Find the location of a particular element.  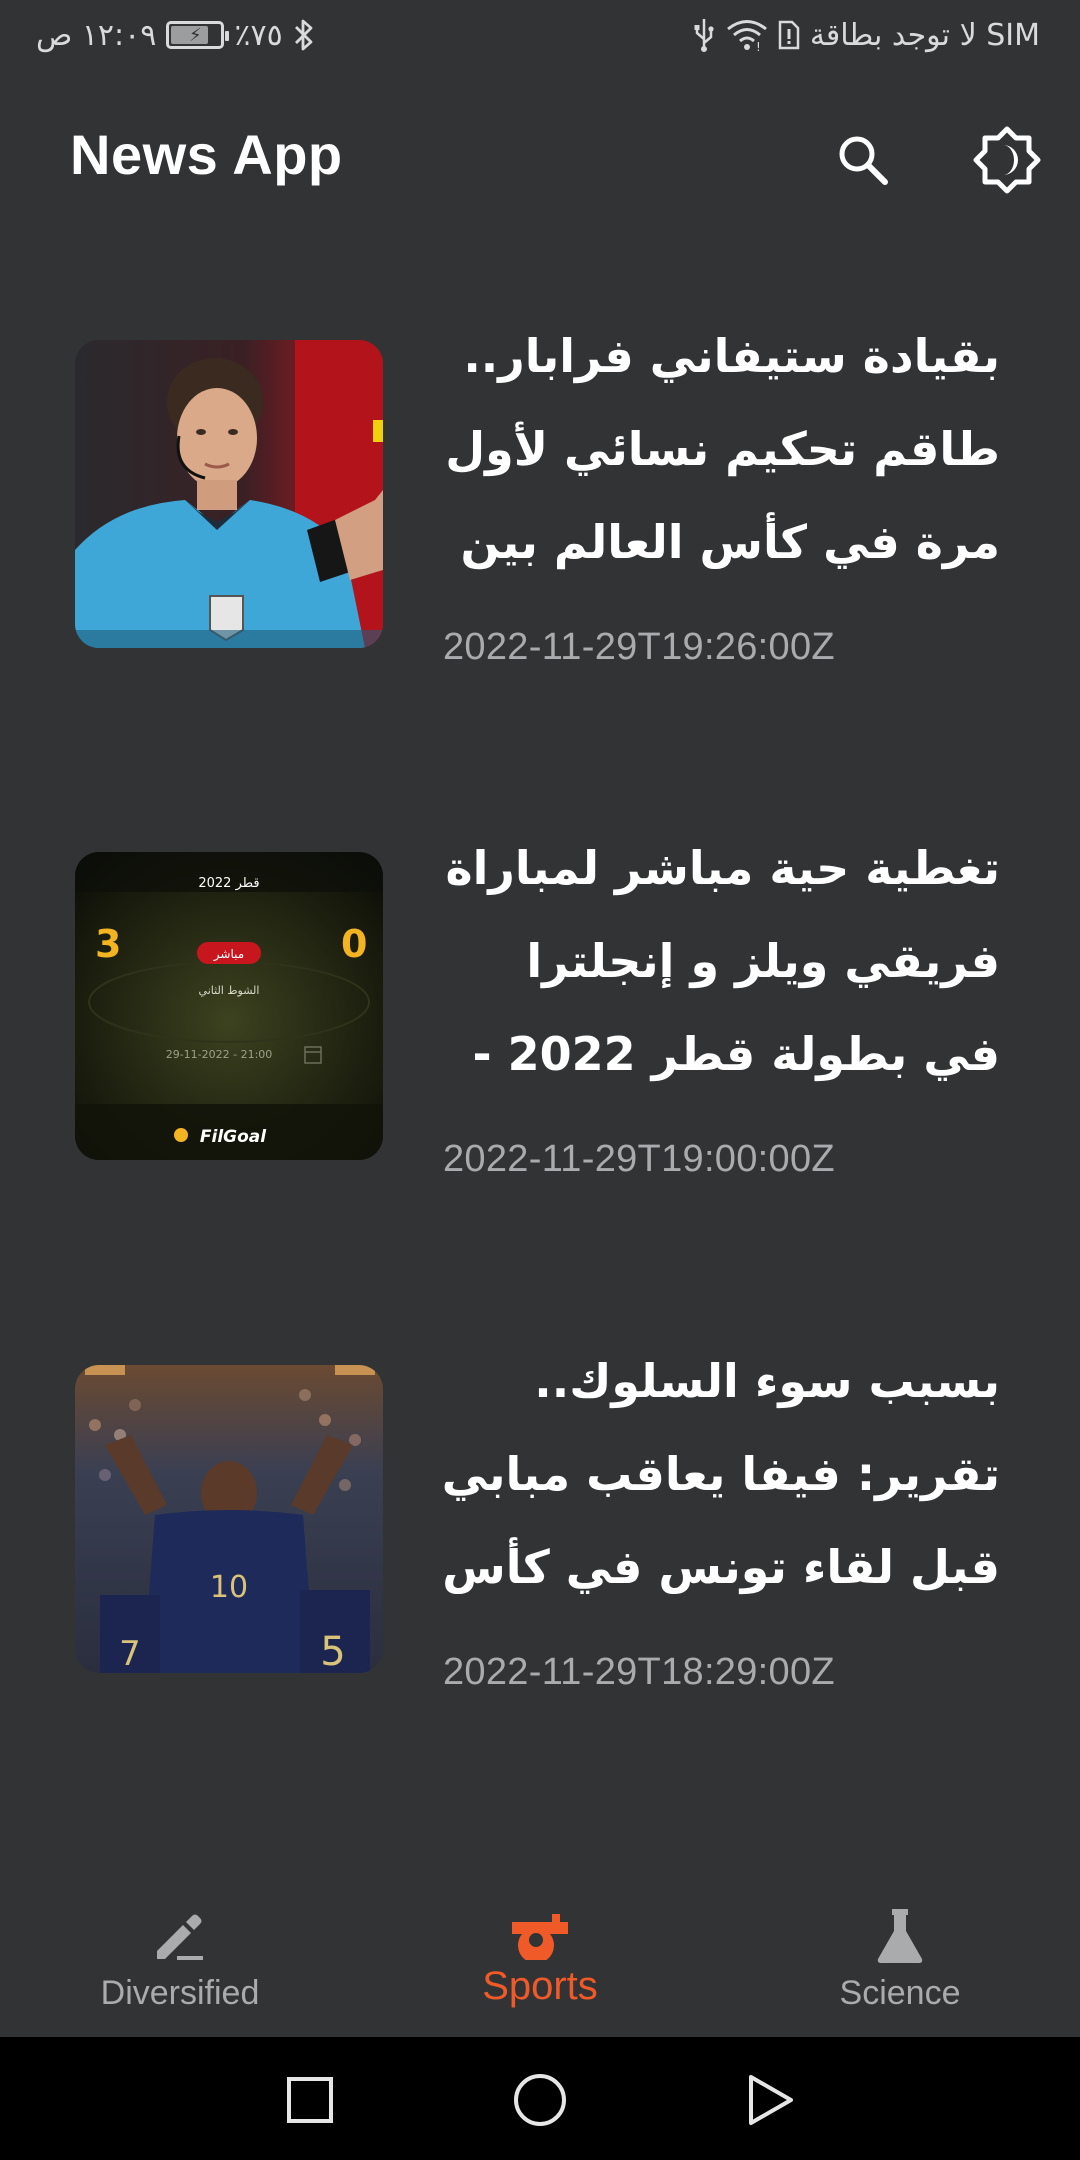

status-right: ! لا توجد بطاقة SIM is located at coordinates (866, 35).